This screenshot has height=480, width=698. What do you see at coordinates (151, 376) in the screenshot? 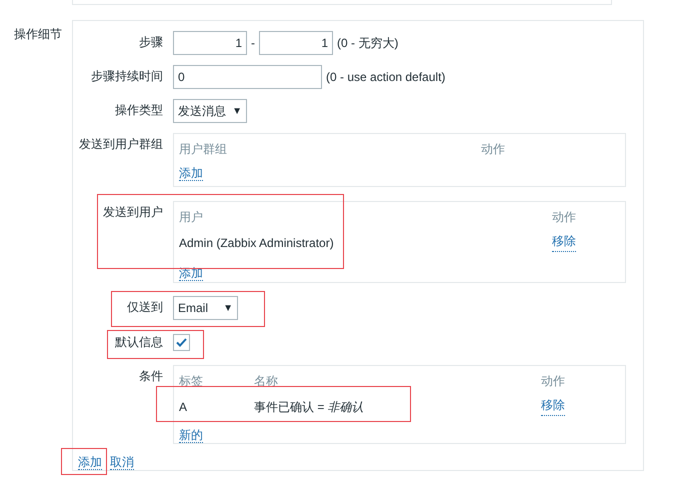
I see `field-label: 条件` at bounding box center [151, 376].